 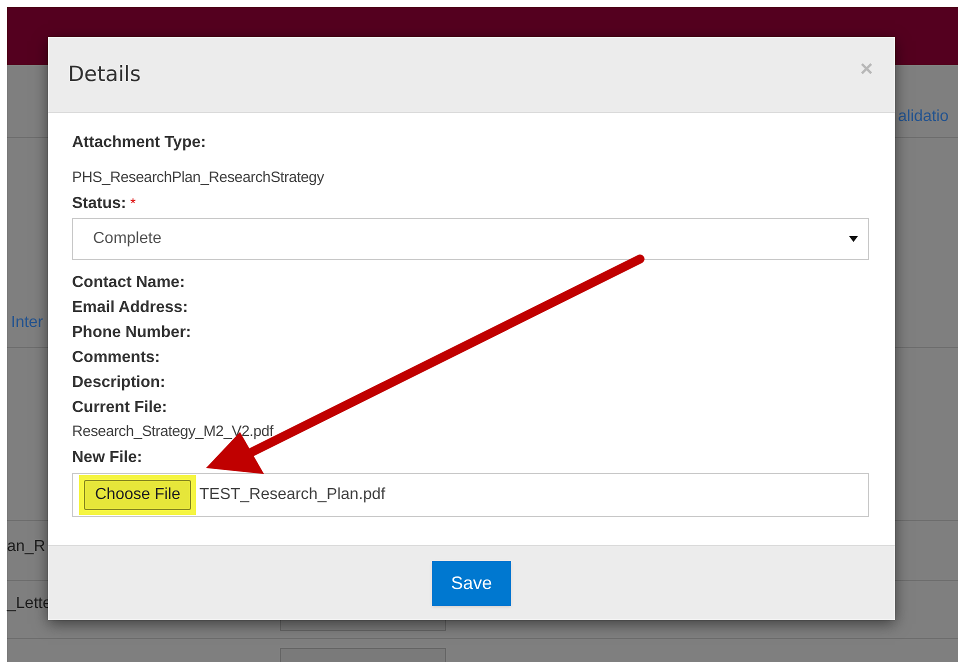 What do you see at coordinates (173, 432) in the screenshot?
I see `field-value: Research_Strategy_M2_V2.pdf` at bounding box center [173, 432].